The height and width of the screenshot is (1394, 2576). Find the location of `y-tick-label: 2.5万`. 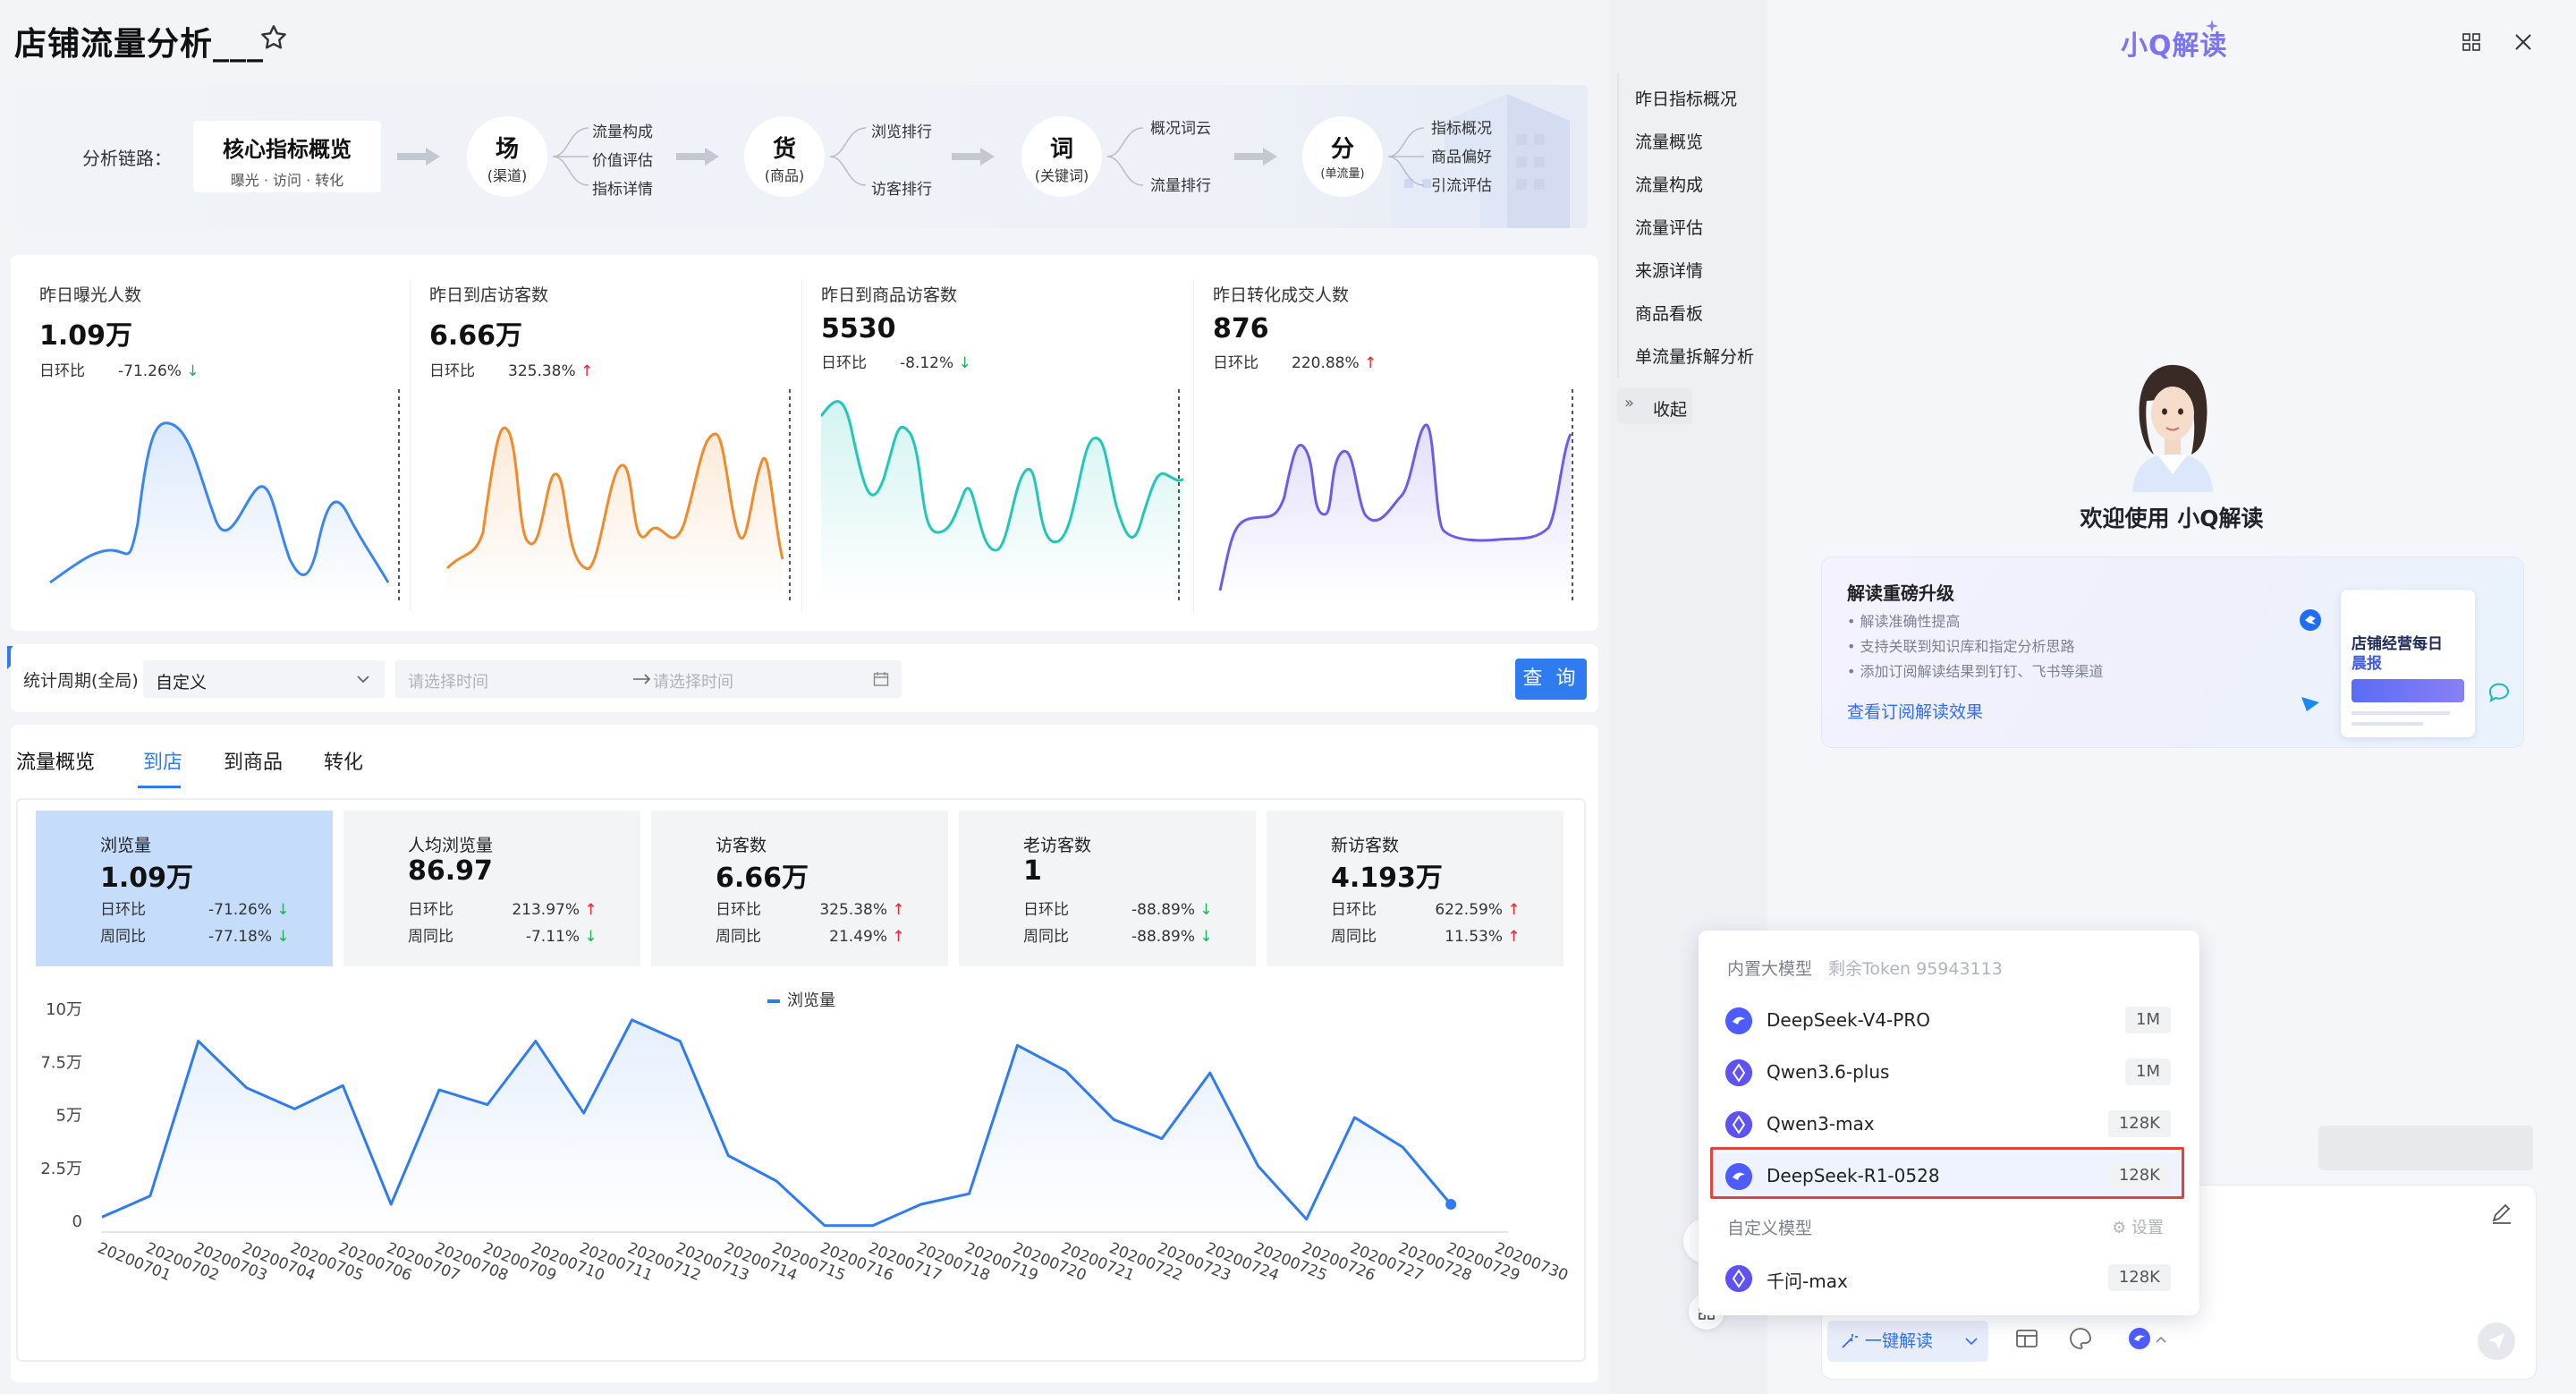

y-tick-label: 2.5万 is located at coordinates (61, 1169).